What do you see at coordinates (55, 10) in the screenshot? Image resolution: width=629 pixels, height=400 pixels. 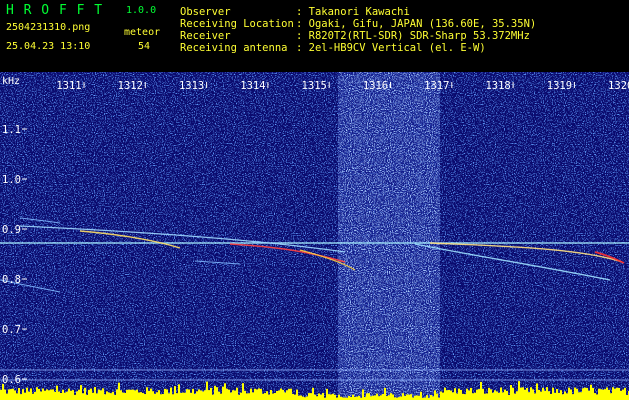 I see `app-title: H R O F F T` at bounding box center [55, 10].